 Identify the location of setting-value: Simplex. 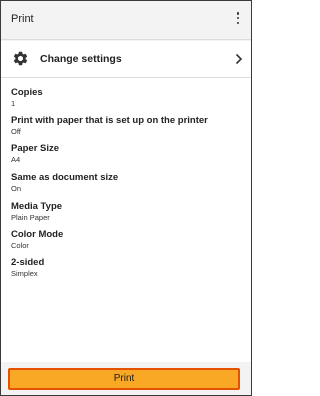
(24, 273).